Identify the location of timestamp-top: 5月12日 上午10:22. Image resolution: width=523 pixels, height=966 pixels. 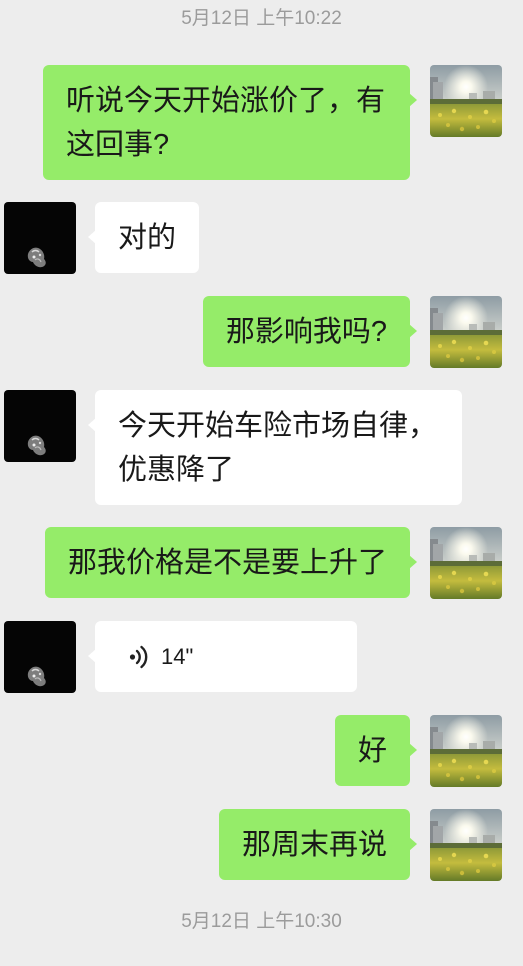
(261, 18).